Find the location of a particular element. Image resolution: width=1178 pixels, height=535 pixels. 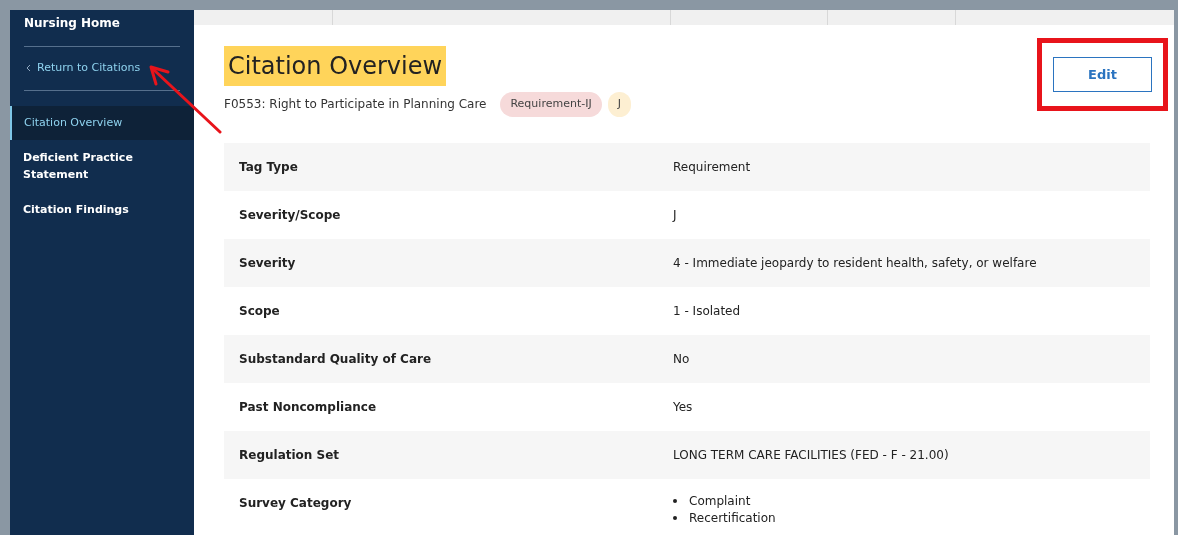

detail-label: Severity is located at coordinates (267, 263).